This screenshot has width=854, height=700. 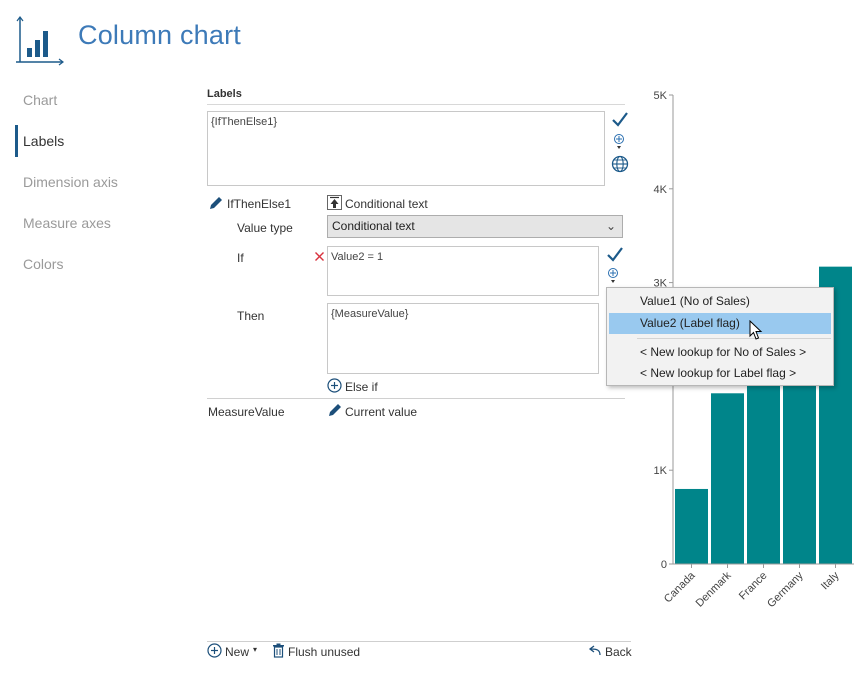 What do you see at coordinates (319, 256) in the screenshot?
I see `remove-condition-icon` at bounding box center [319, 256].